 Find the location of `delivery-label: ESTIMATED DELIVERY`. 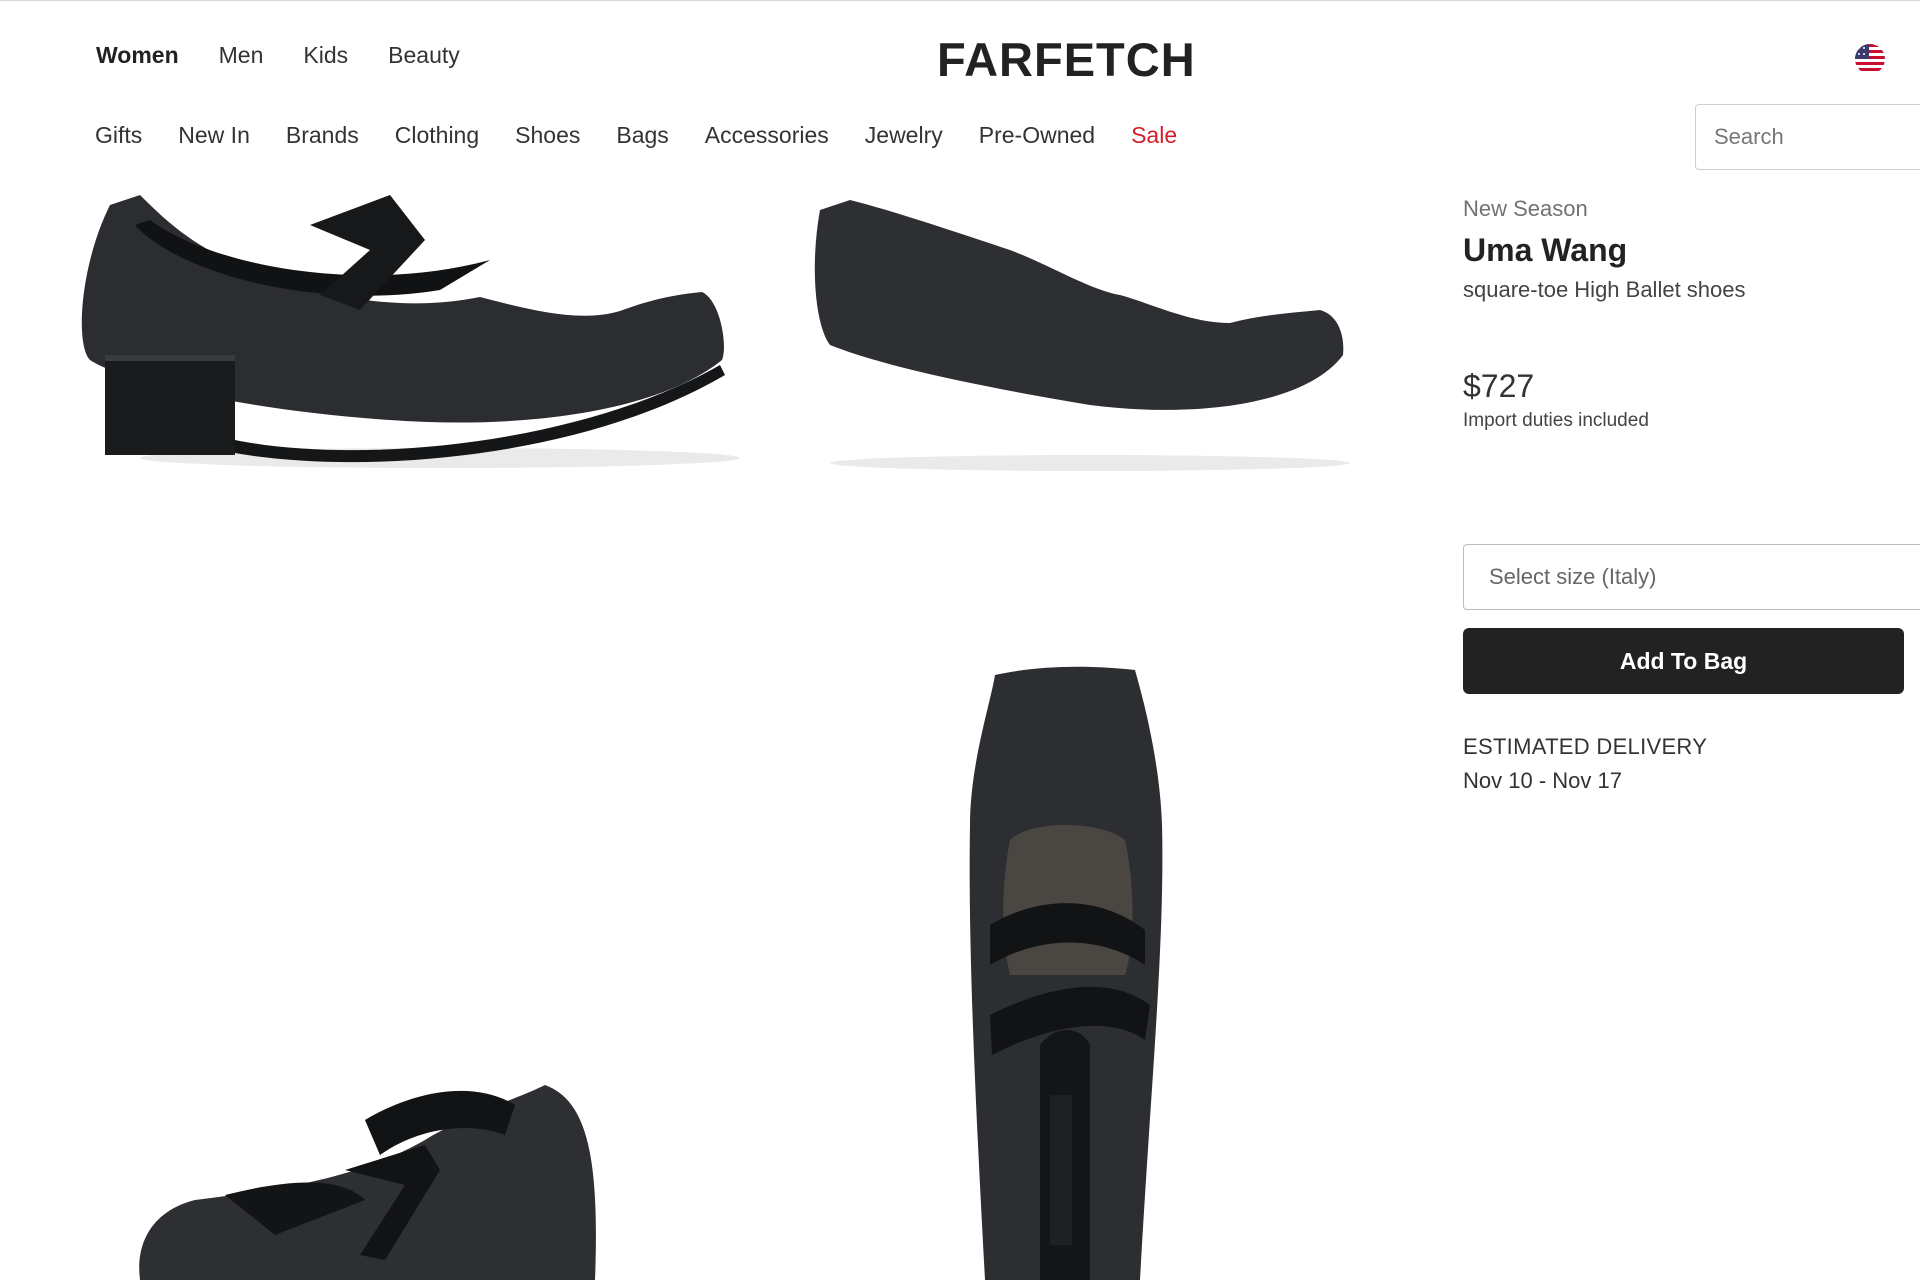

delivery-label: ESTIMATED DELIVERY is located at coordinates (1585, 746).